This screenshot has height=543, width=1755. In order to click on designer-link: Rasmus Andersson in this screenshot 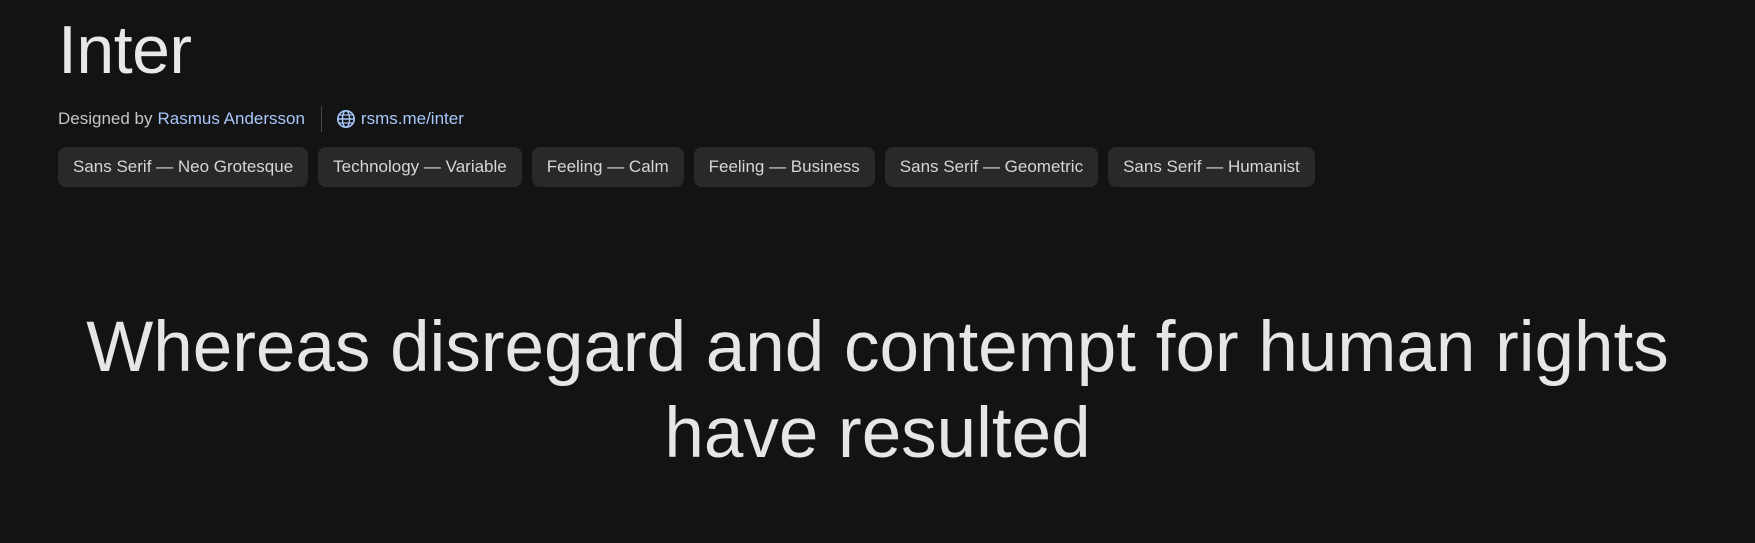, I will do `click(231, 119)`.